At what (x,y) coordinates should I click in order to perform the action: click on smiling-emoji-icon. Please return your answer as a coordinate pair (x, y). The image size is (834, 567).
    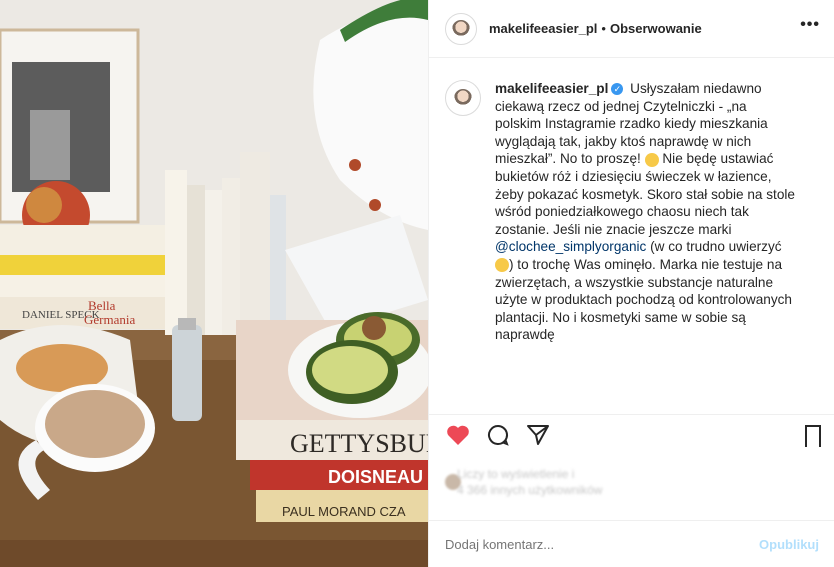
    Looking at the image, I should click on (502, 265).